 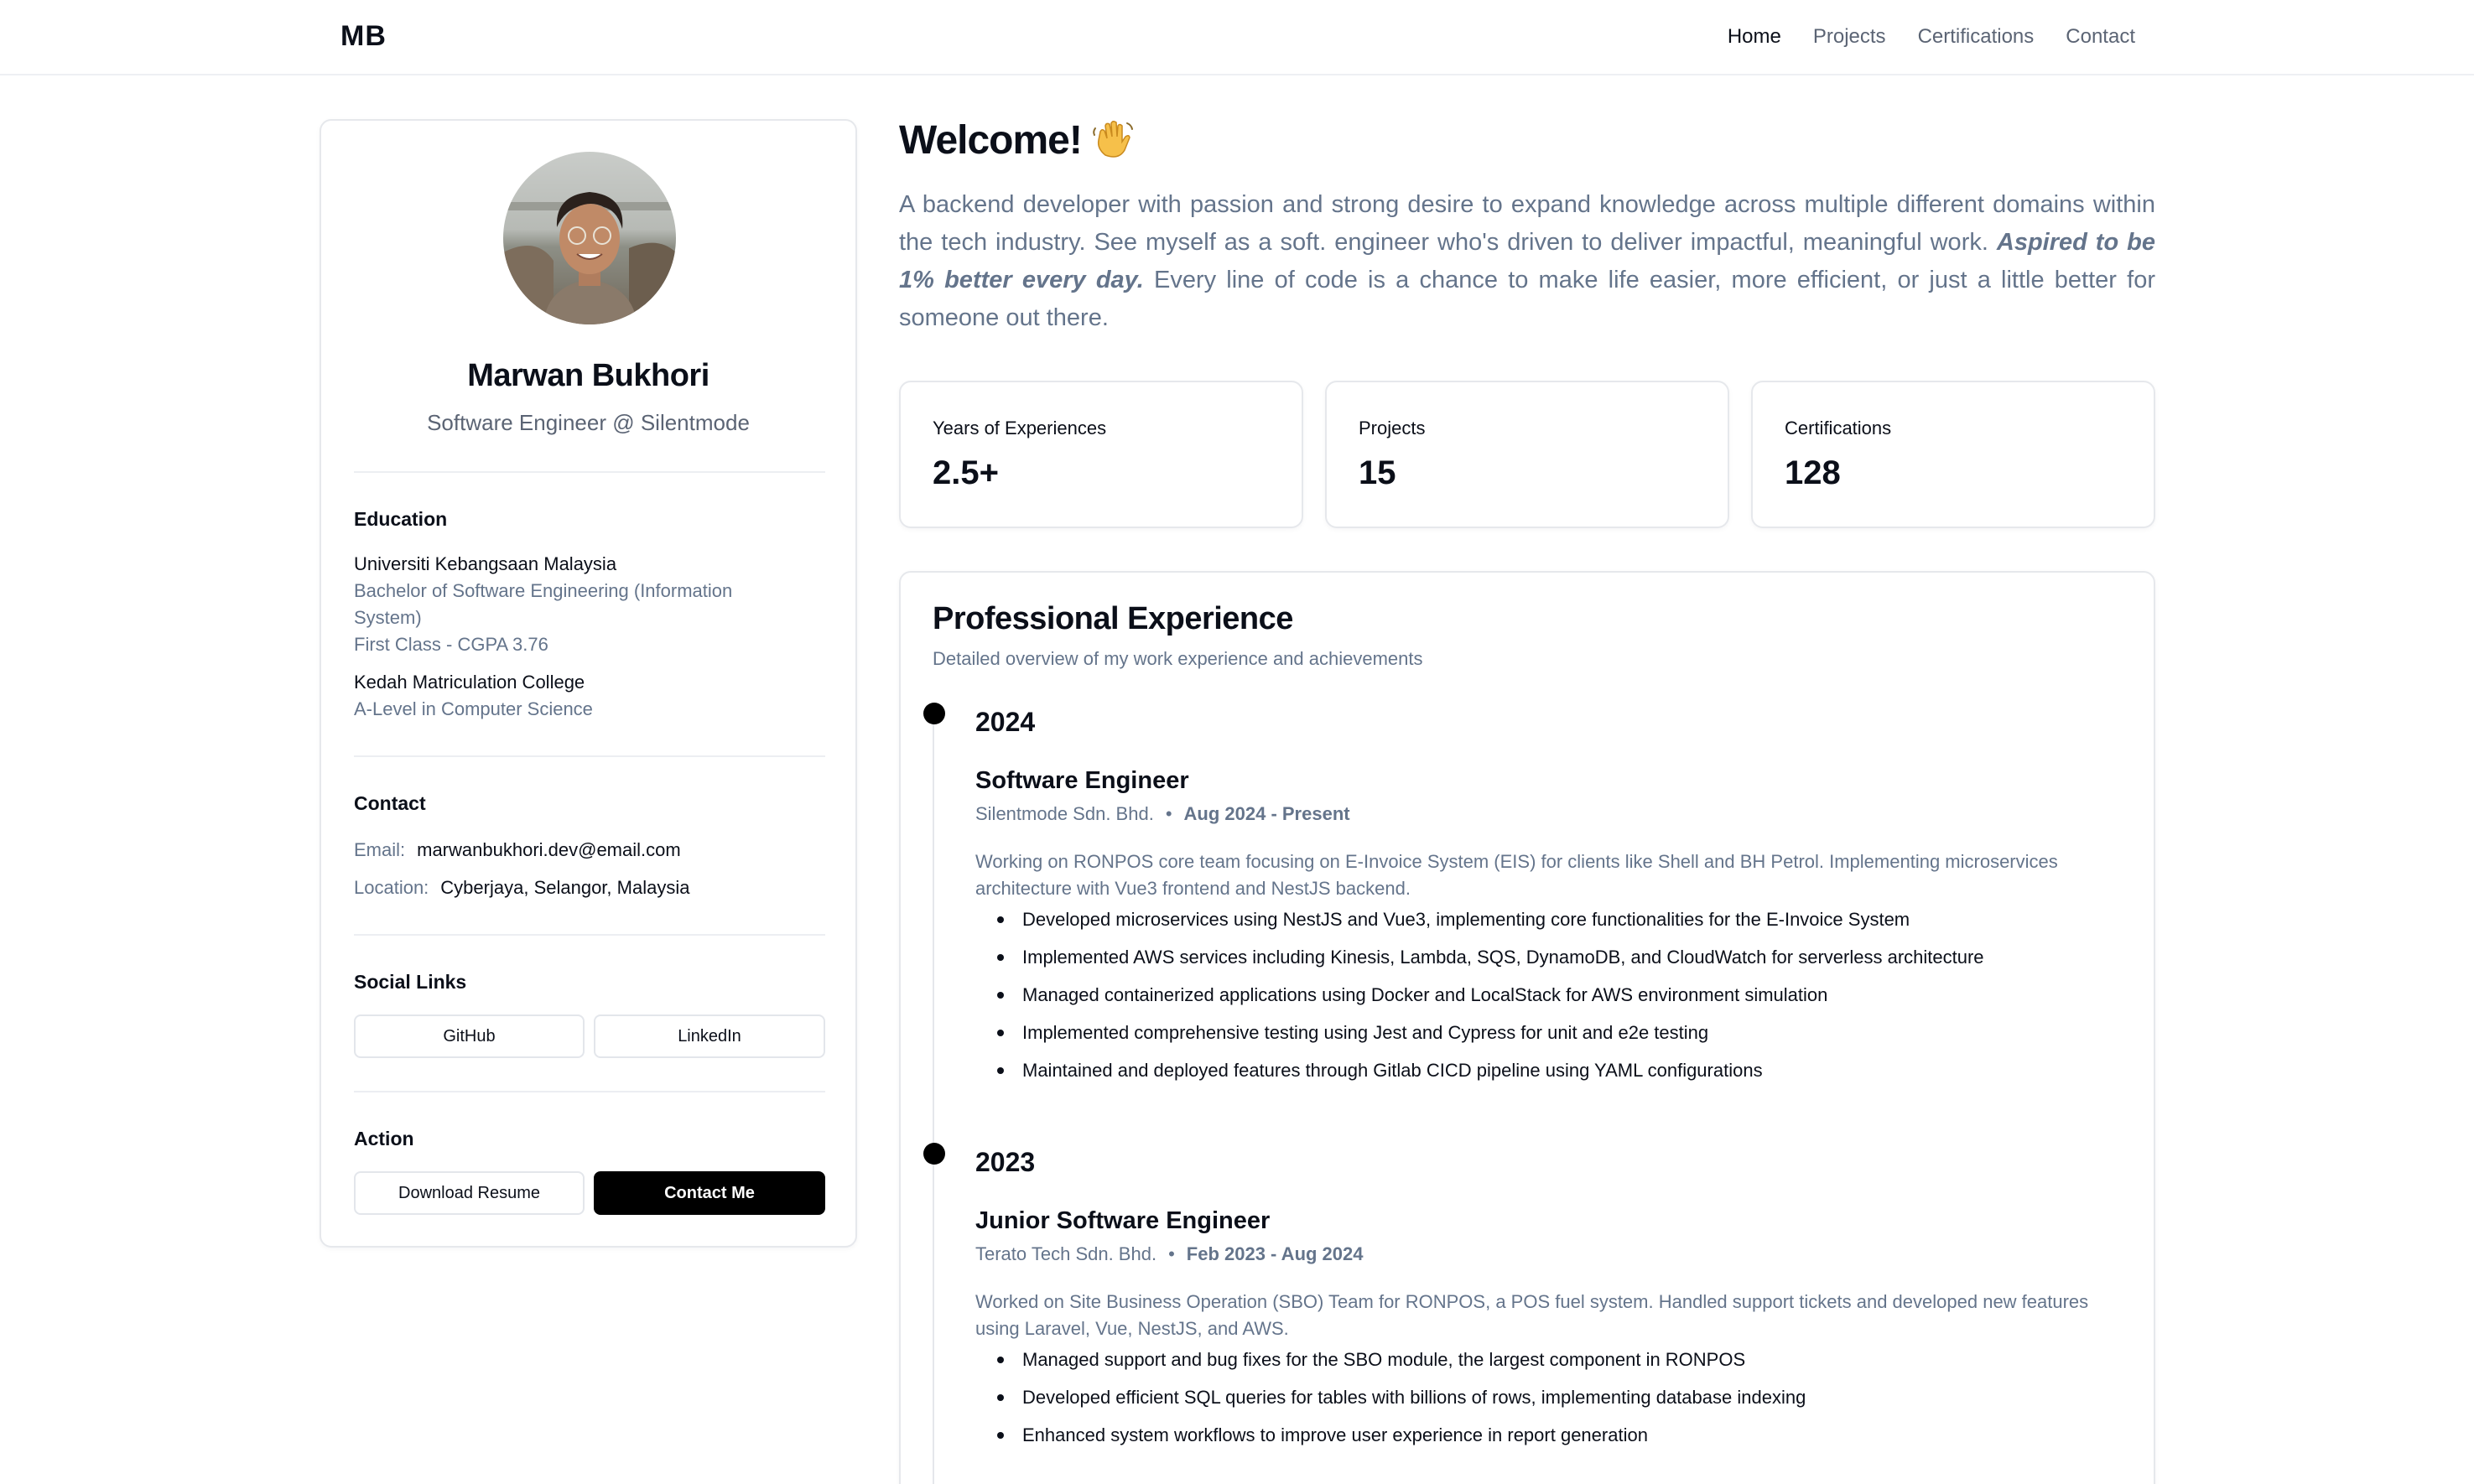 What do you see at coordinates (565, 887) in the screenshot?
I see `location-value: Cyberjaya, Selangor, Malaysia` at bounding box center [565, 887].